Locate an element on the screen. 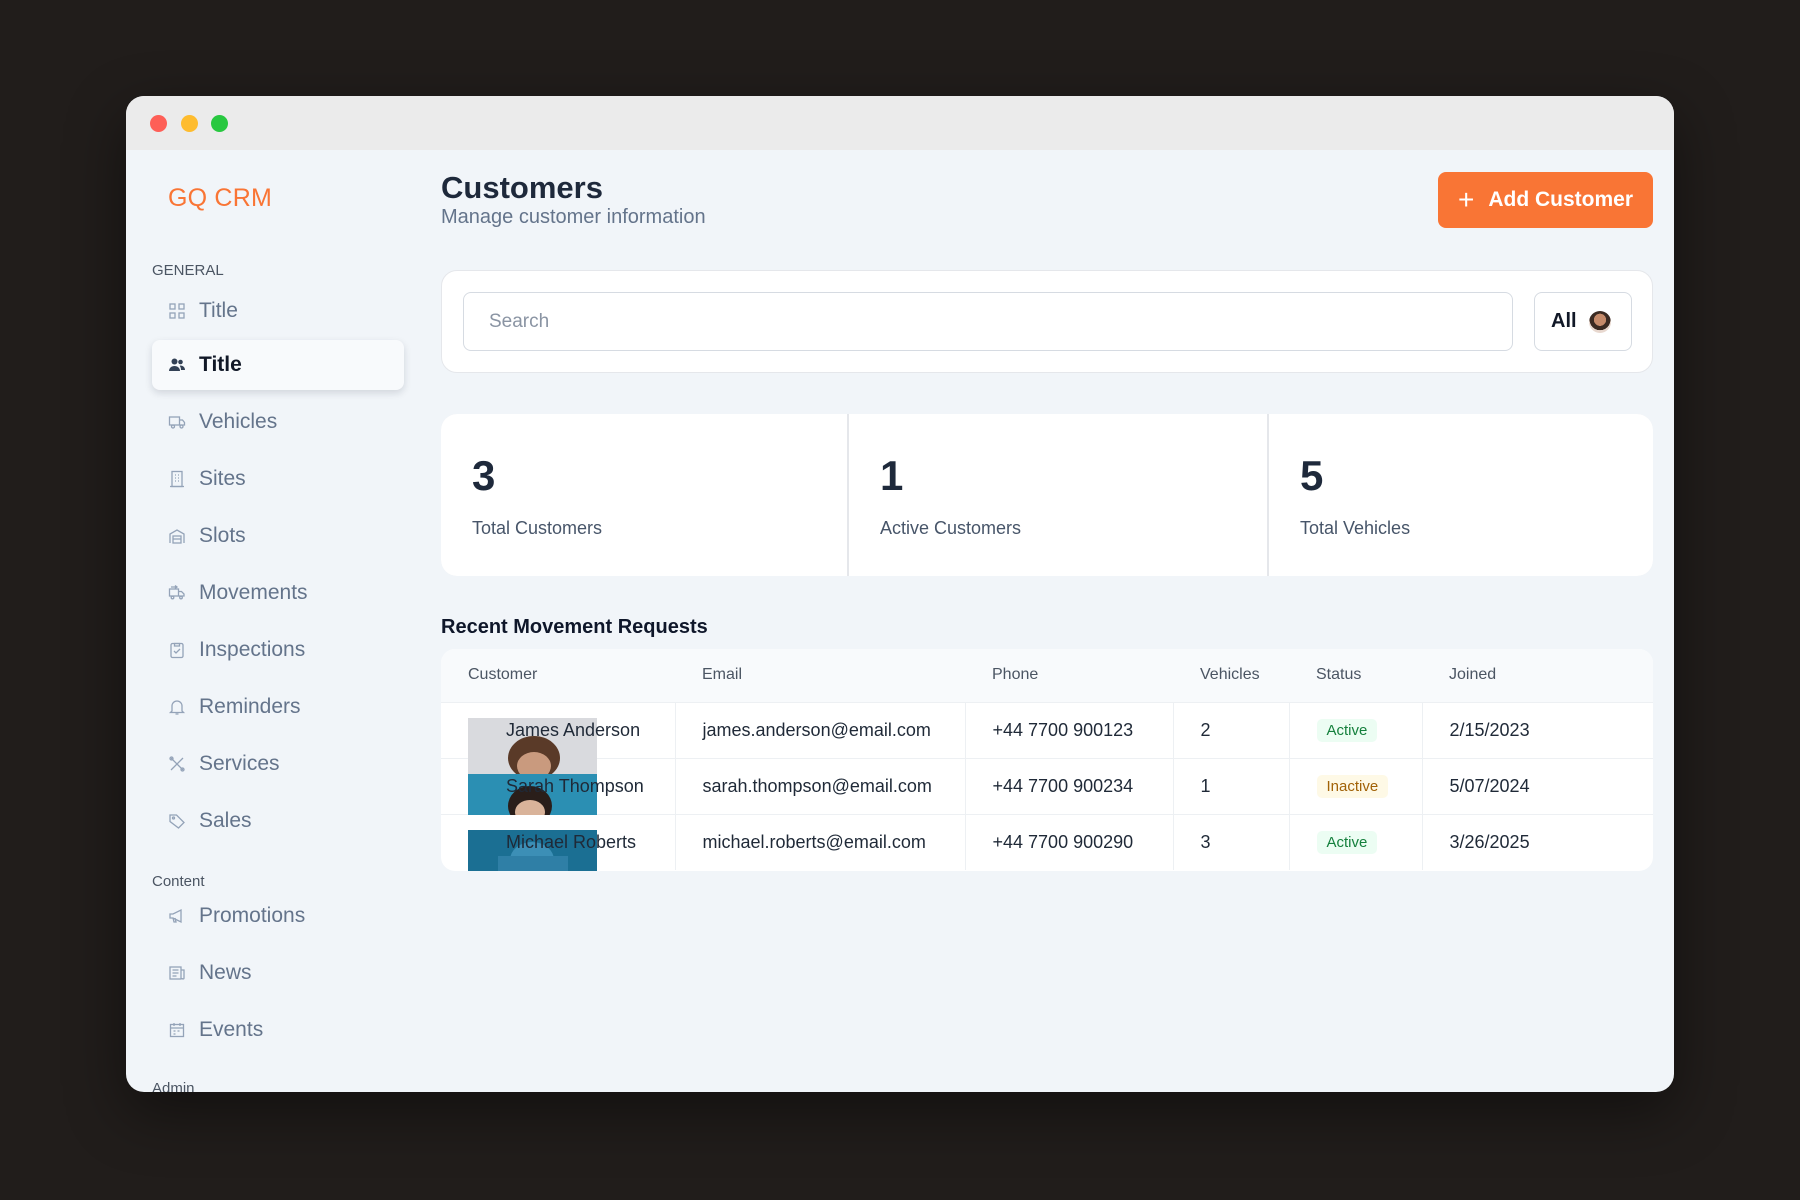 Image resolution: width=1800 pixels, height=1200 pixels. vehicles-cell: 3 is located at coordinates (1231, 841).